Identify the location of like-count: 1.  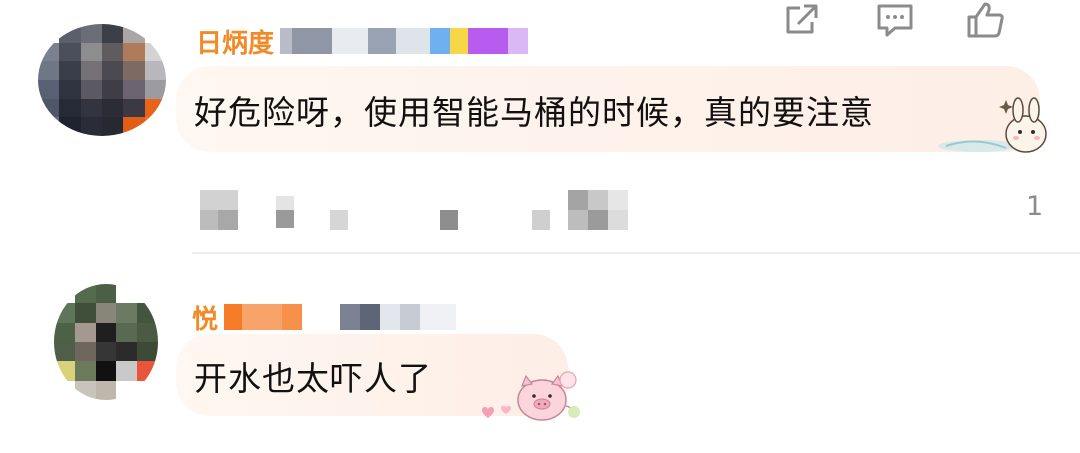
(1035, 206).